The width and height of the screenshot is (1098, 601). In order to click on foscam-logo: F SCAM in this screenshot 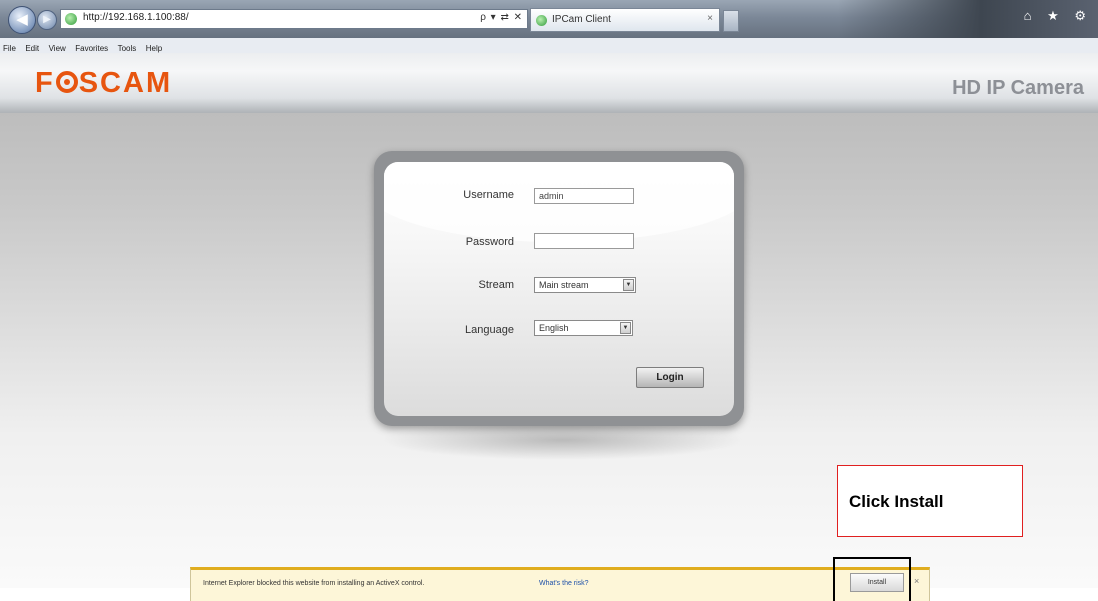, I will do `click(103, 83)`.